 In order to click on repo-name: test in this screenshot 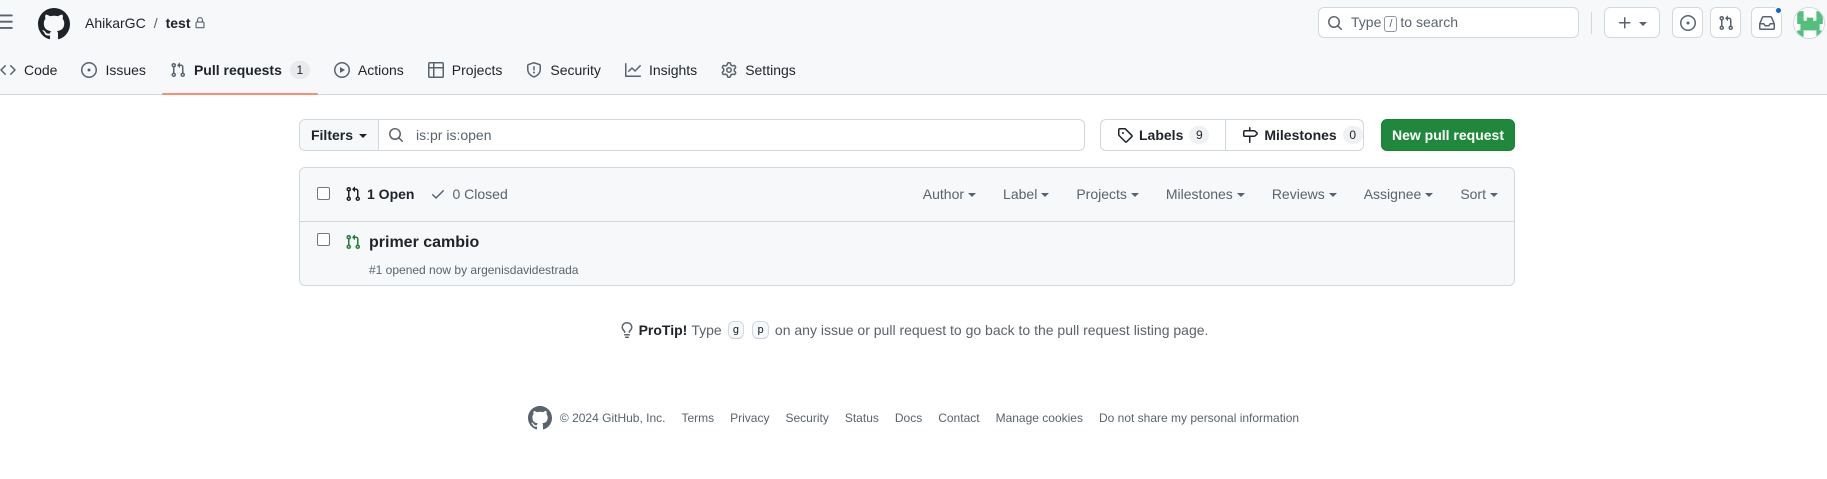, I will do `click(178, 23)`.